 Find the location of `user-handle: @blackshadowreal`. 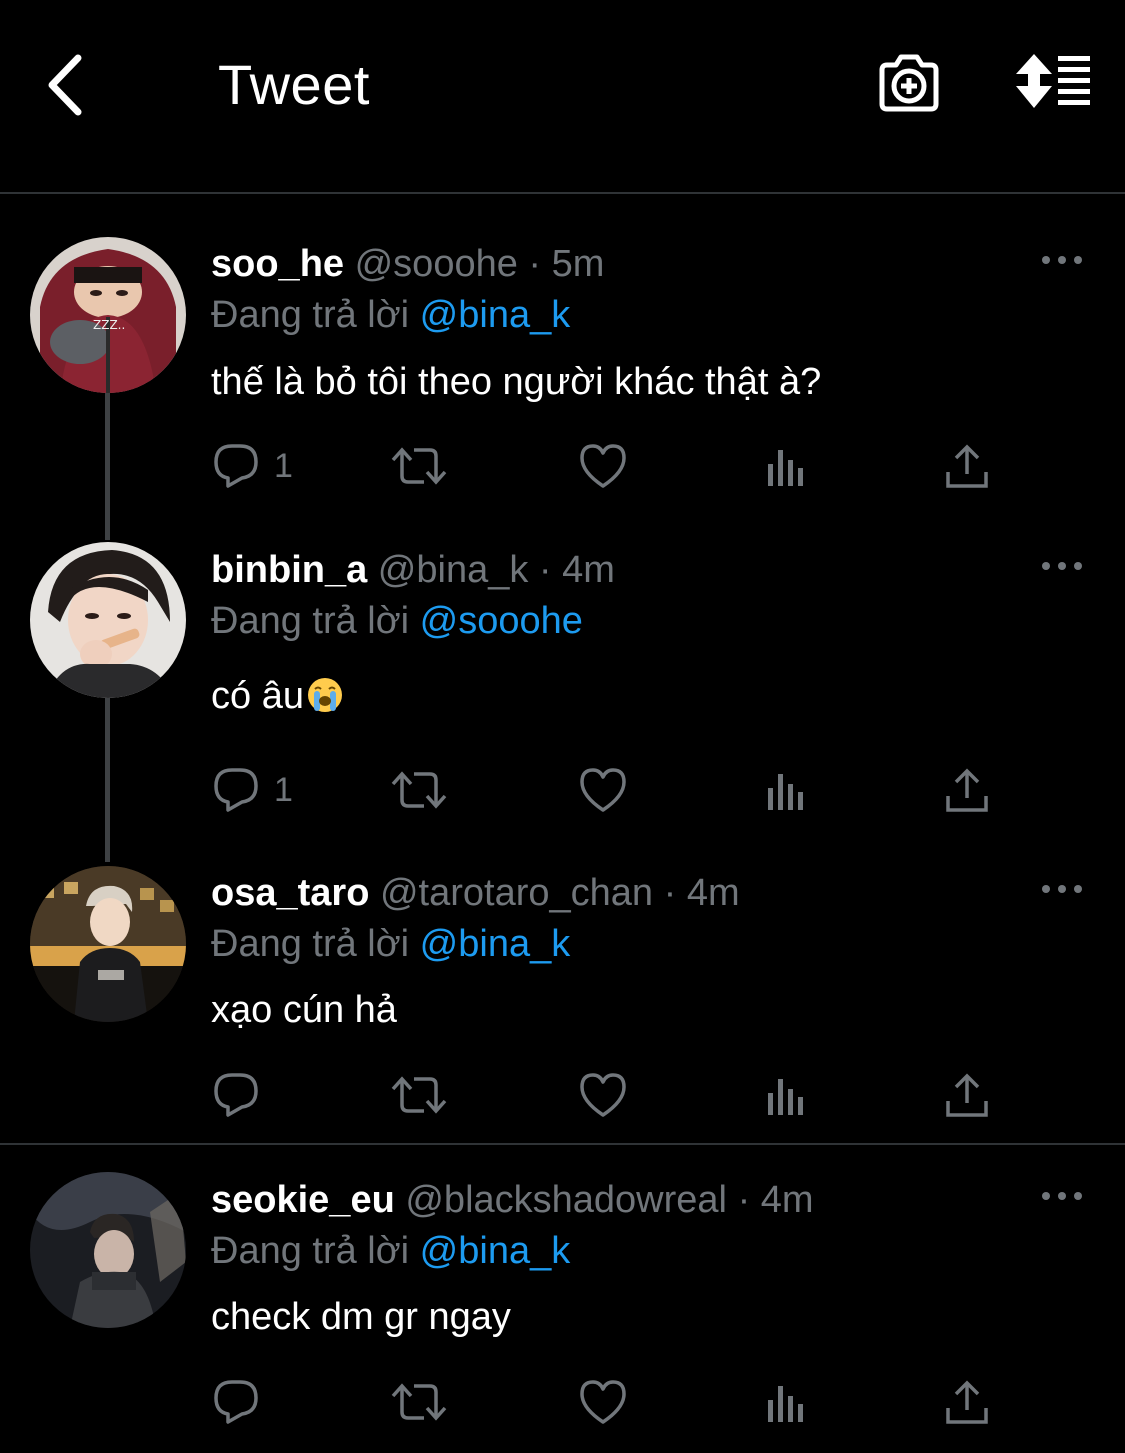

user-handle: @blackshadowreal is located at coordinates (566, 1200).